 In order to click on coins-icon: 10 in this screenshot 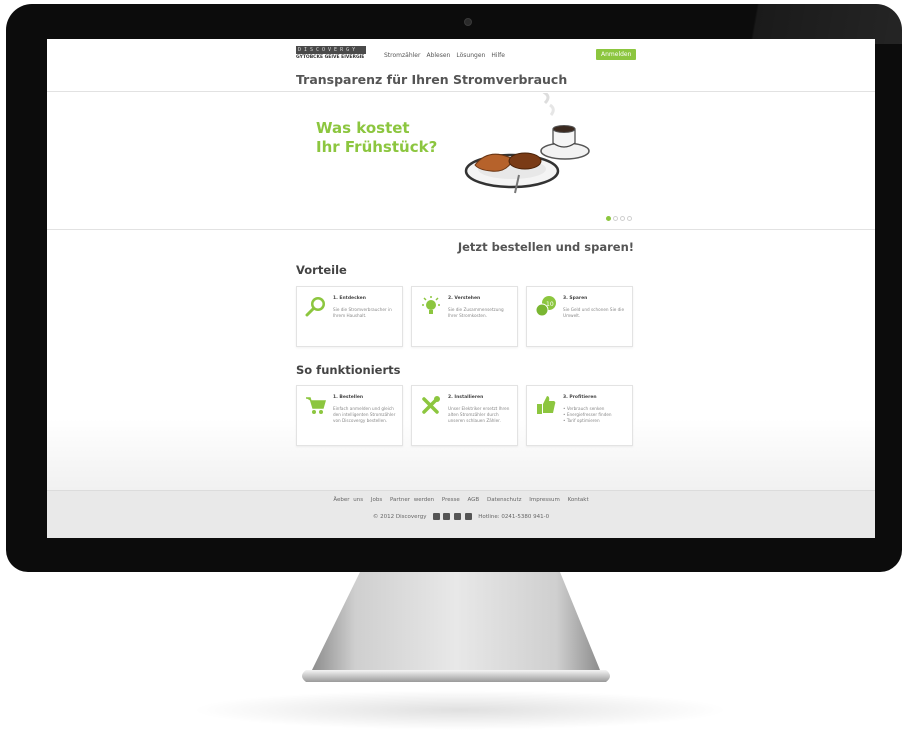, I will do `click(545, 306)`.